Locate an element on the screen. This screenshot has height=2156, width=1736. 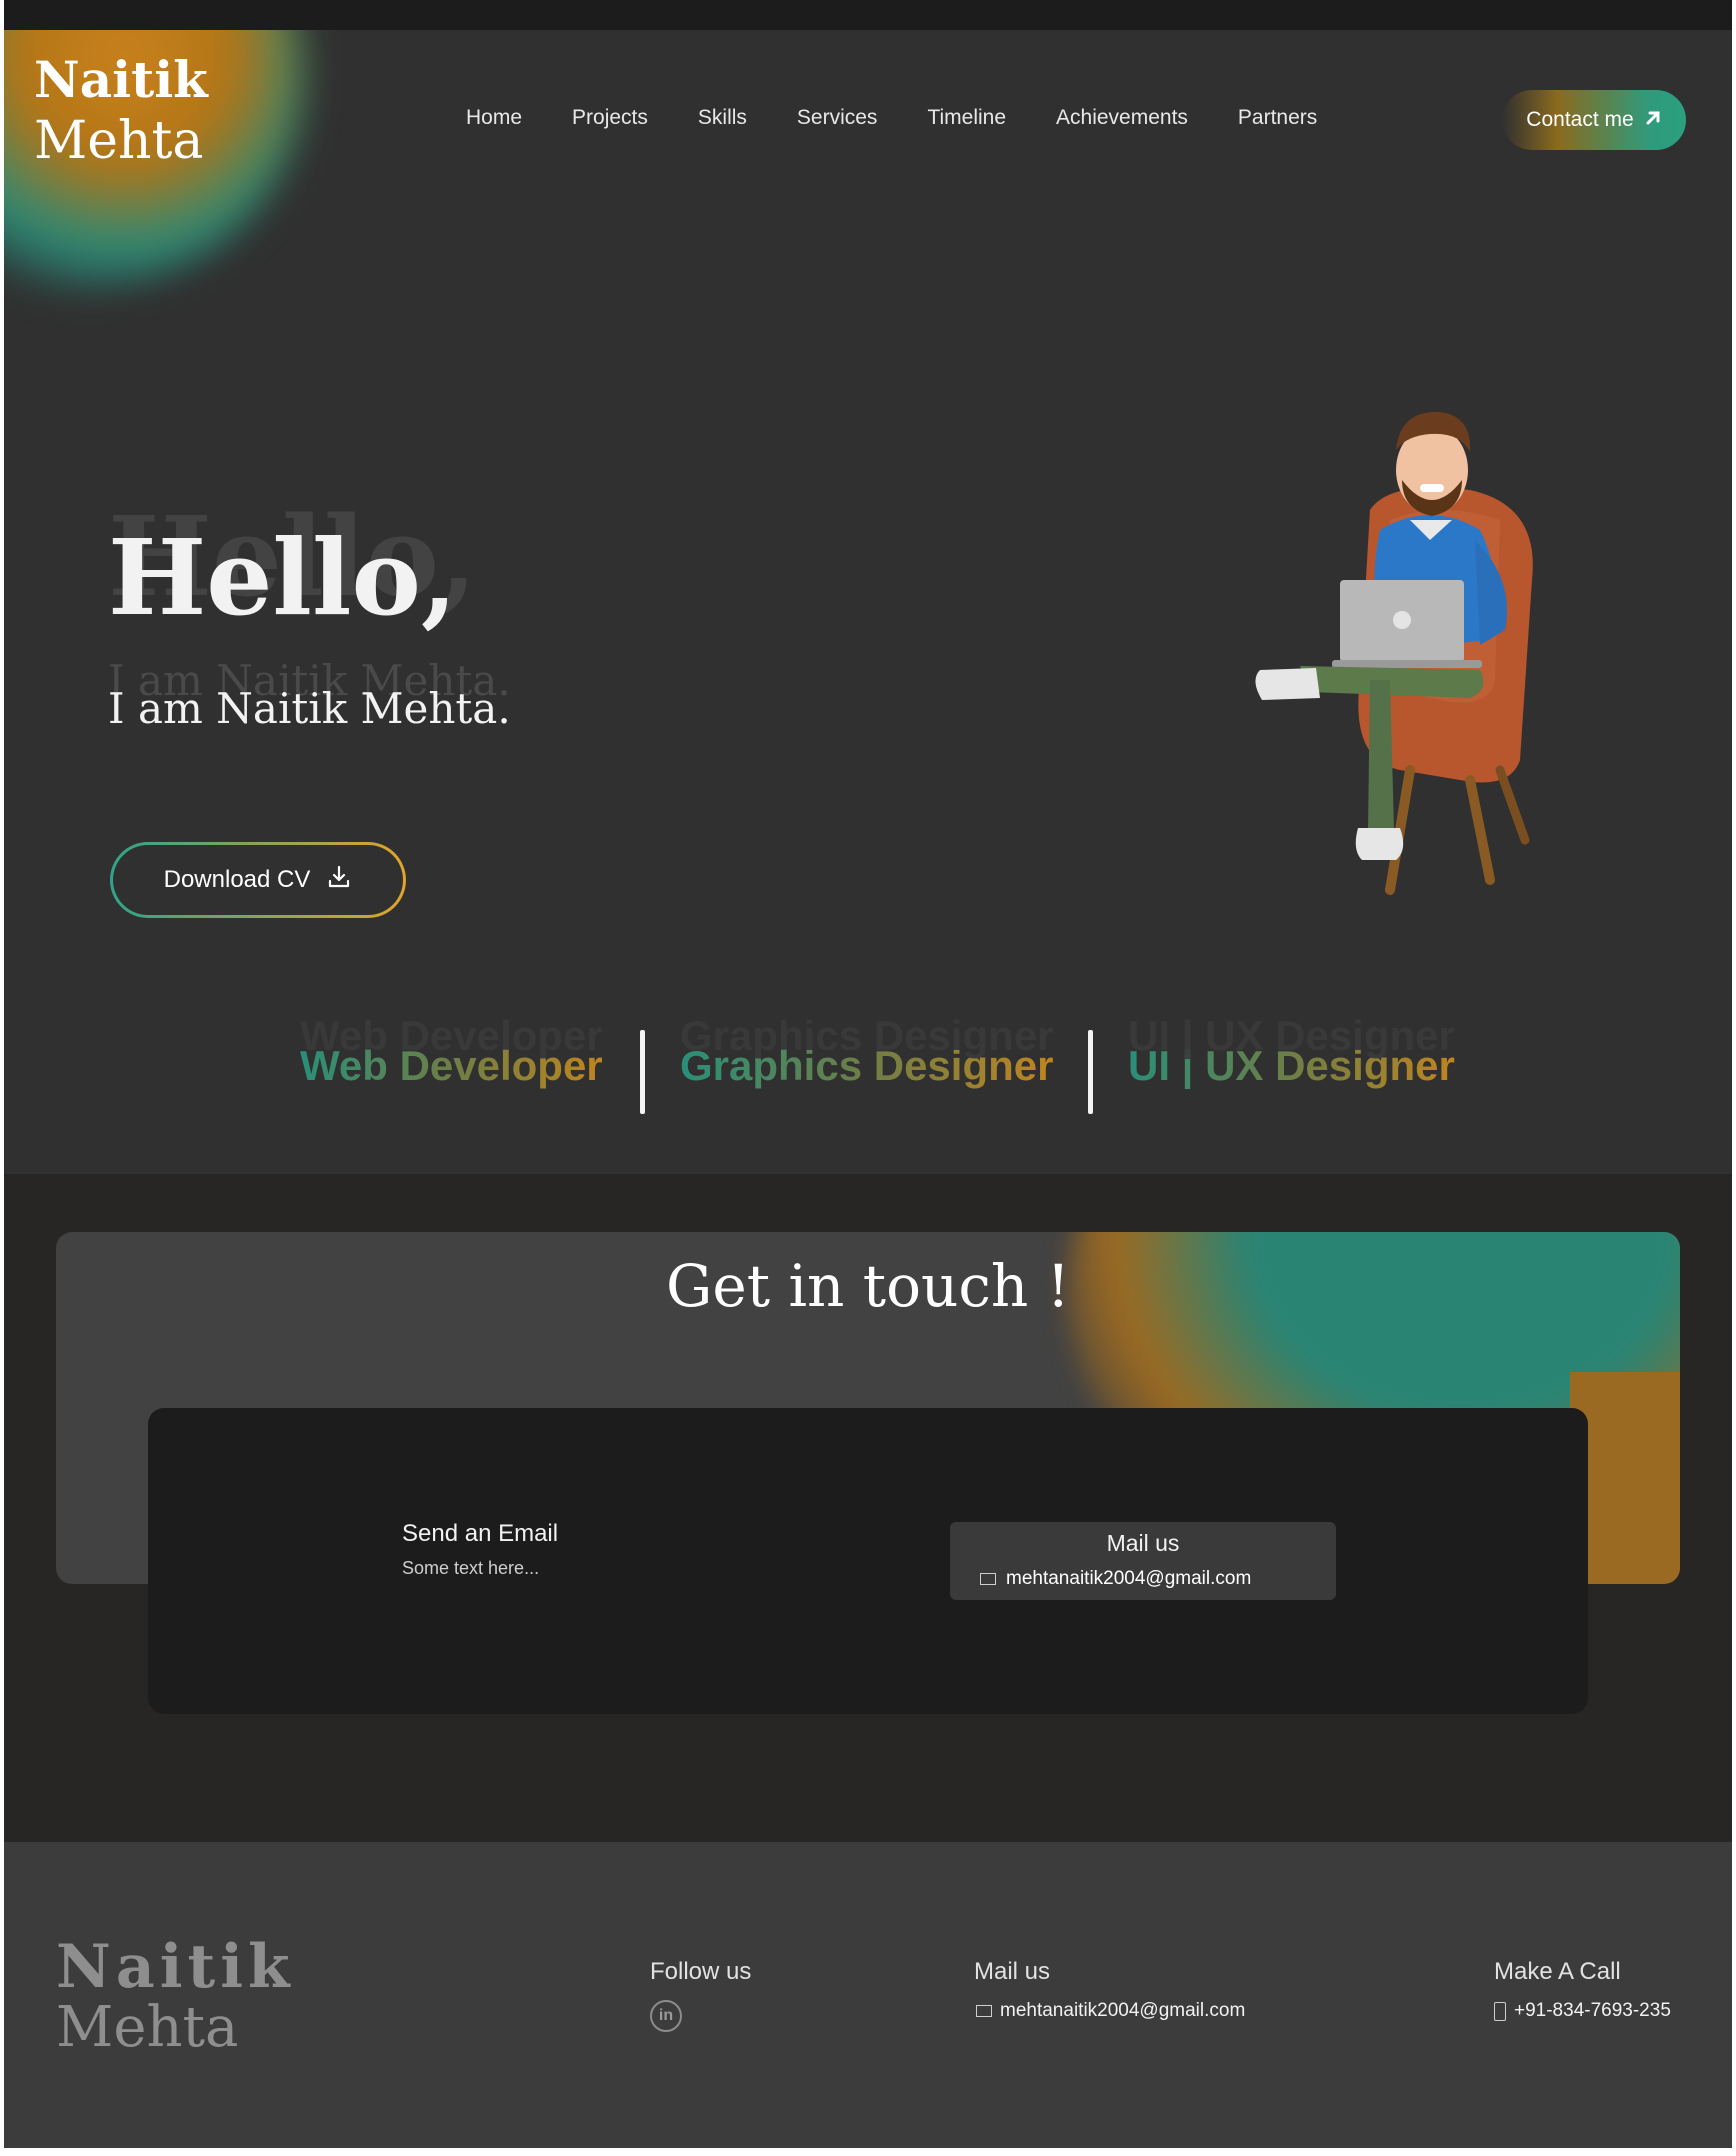
role-ghost: Web Developer is located at coordinates (451, 1035).